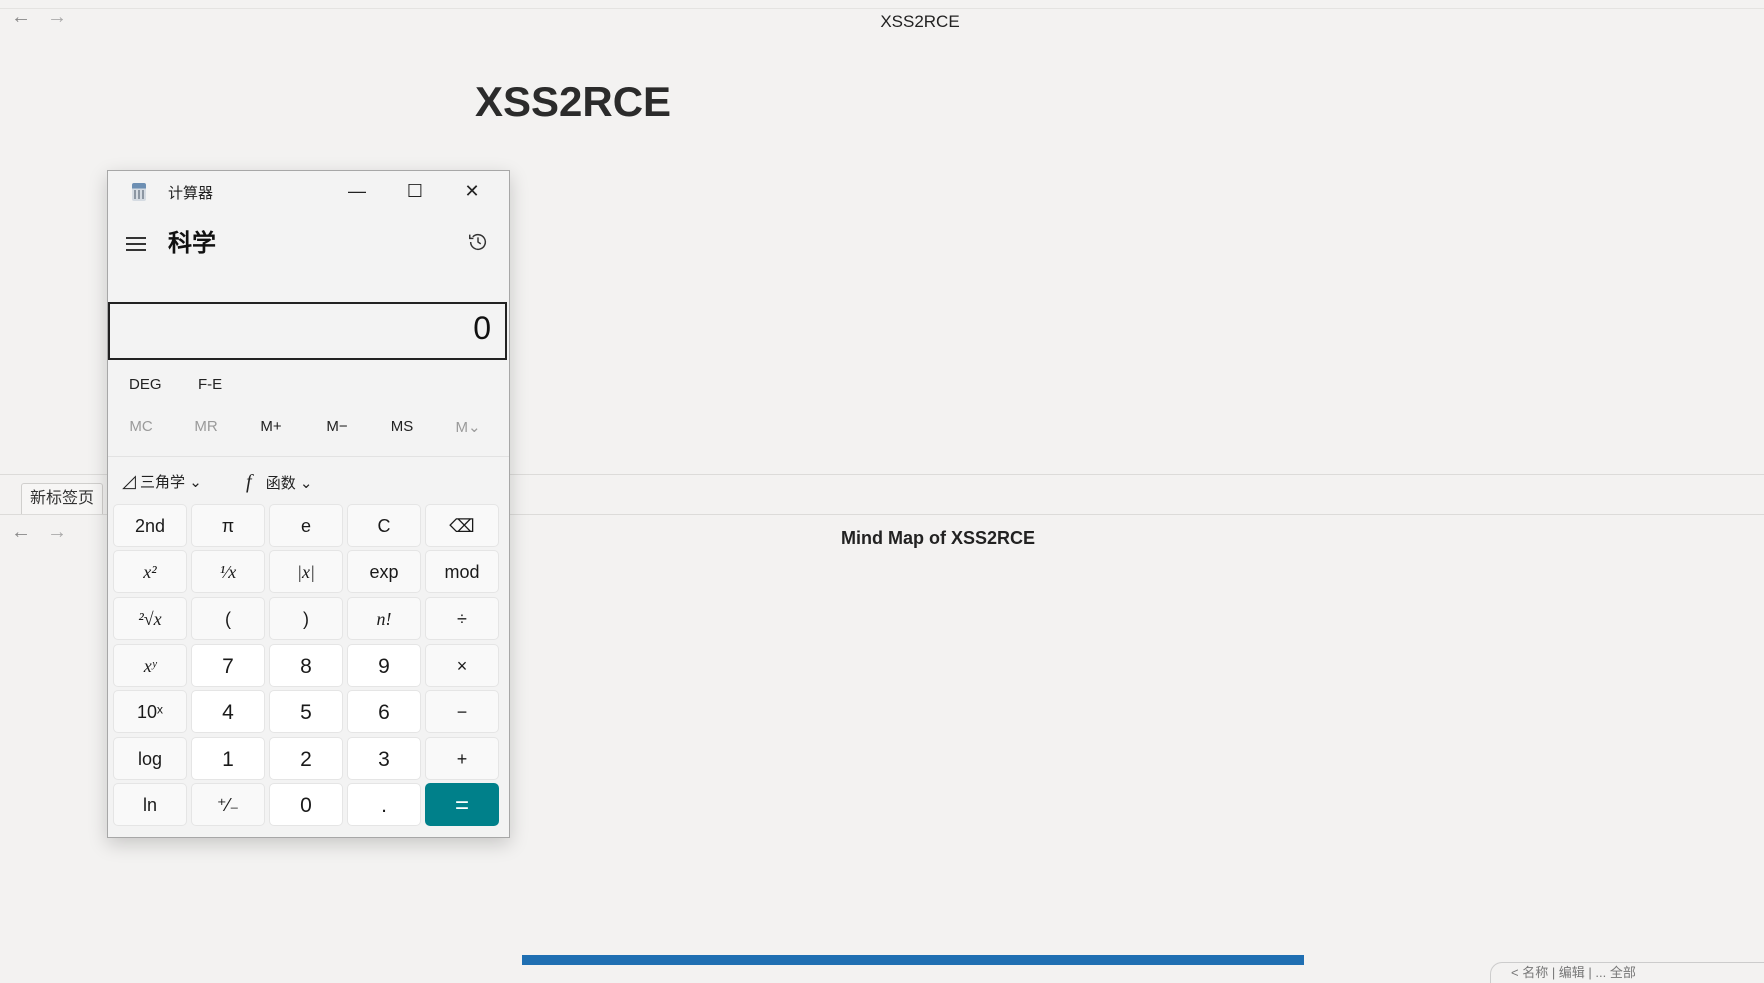 The image size is (1764, 983). What do you see at coordinates (306, 525) in the screenshot?
I see `e-key: e` at bounding box center [306, 525].